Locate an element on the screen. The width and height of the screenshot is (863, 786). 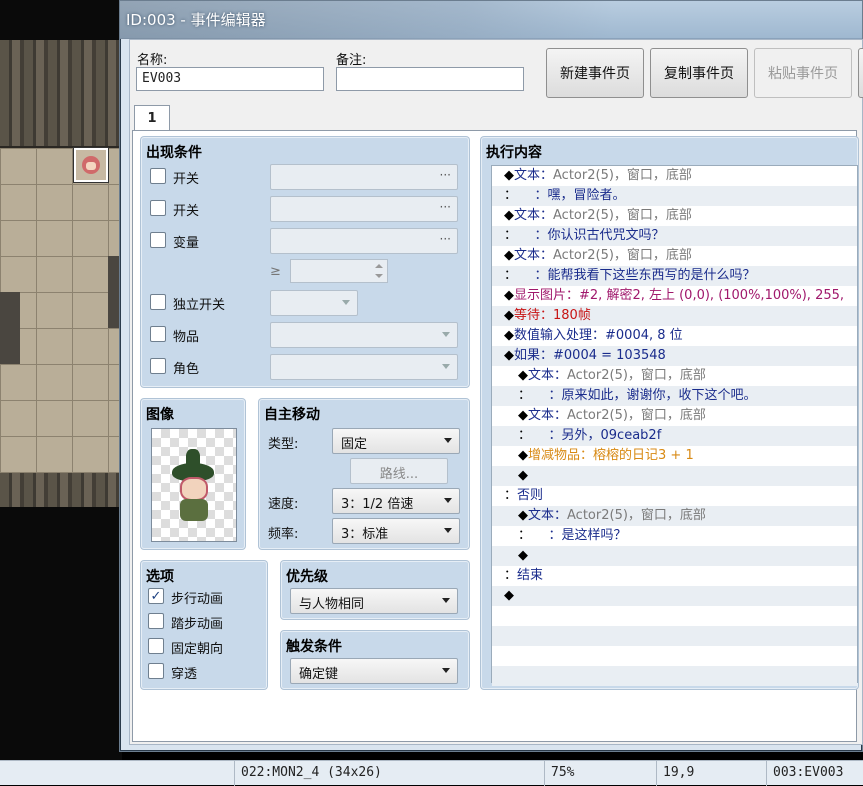
conditions-group: 出现条件 开关 ··· 开关 ··· 变量 ··· ≥ 独立开关 物品 角色 is located at coordinates (305, 262).